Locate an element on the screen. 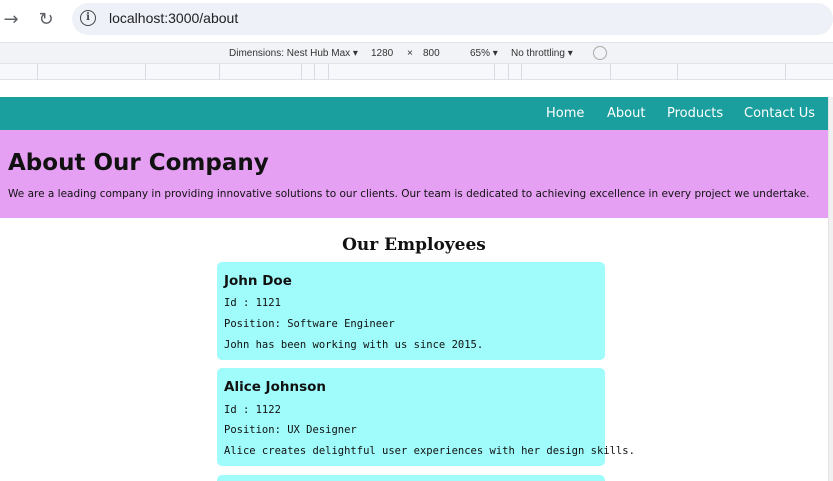 This screenshot has height=481, width=833. address-bar: i localhost:3000/about is located at coordinates (452, 19).